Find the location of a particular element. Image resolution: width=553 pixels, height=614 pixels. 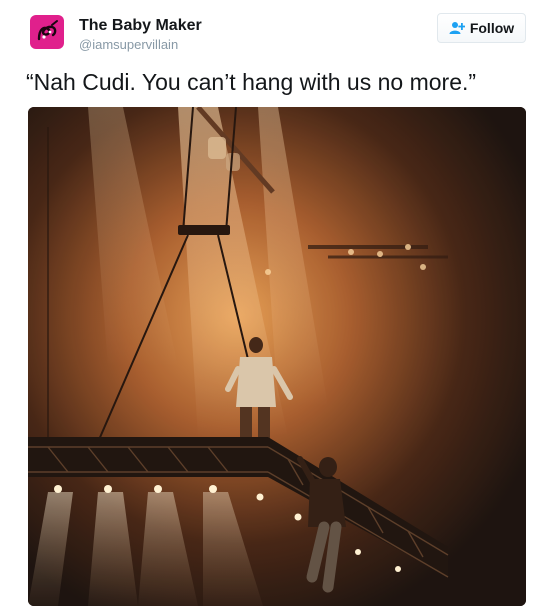

user-display-name: The Baby Maker is located at coordinates (140, 26).